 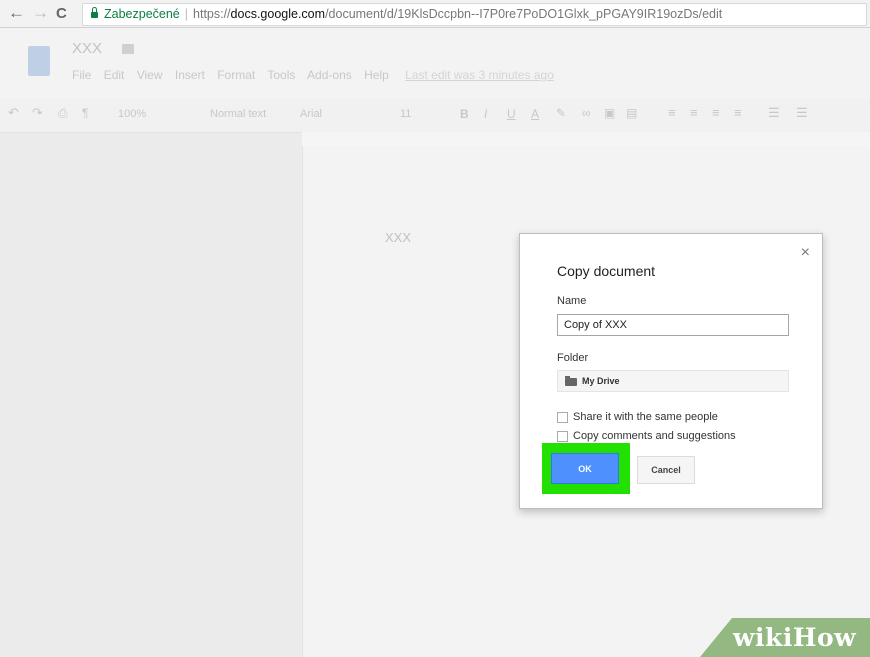 What do you see at coordinates (85, 113) in the screenshot?
I see `paint-format-icon: ¶` at bounding box center [85, 113].